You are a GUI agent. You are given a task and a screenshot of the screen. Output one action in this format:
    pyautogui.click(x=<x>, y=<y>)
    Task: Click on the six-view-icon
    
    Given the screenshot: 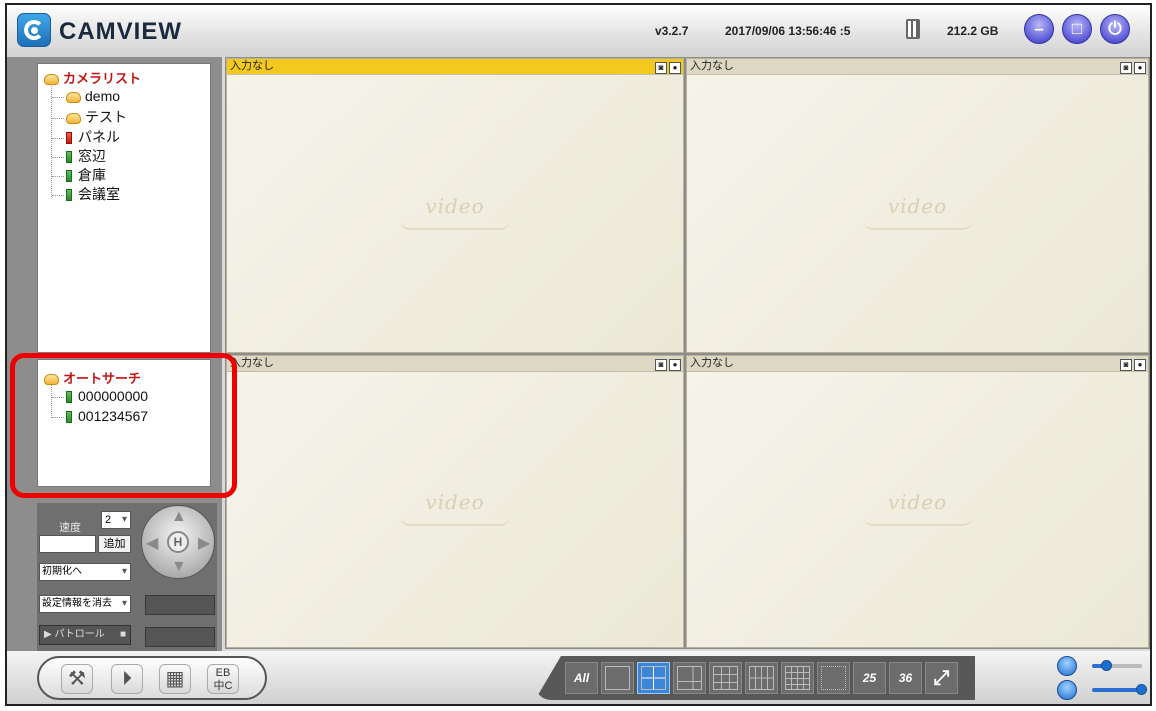 What is the action you would take?
    pyautogui.click(x=689, y=678)
    